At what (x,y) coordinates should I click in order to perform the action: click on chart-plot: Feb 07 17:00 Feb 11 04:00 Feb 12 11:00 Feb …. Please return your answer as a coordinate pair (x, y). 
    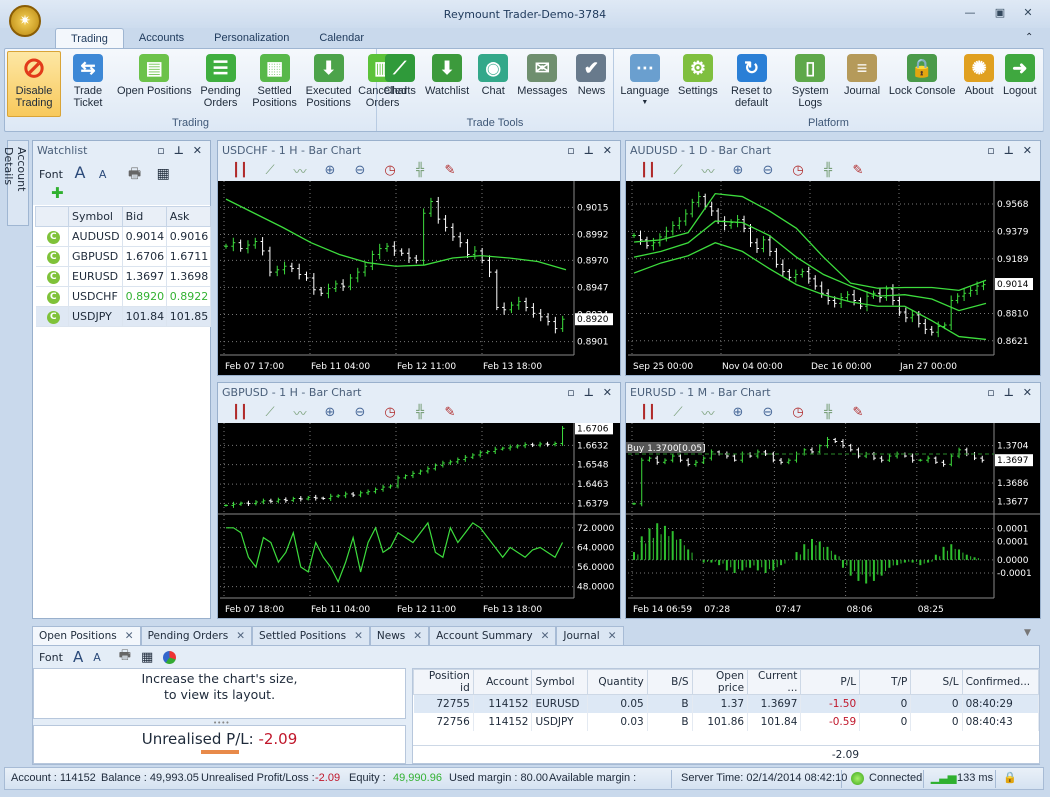
    Looking at the image, I should click on (419, 278).